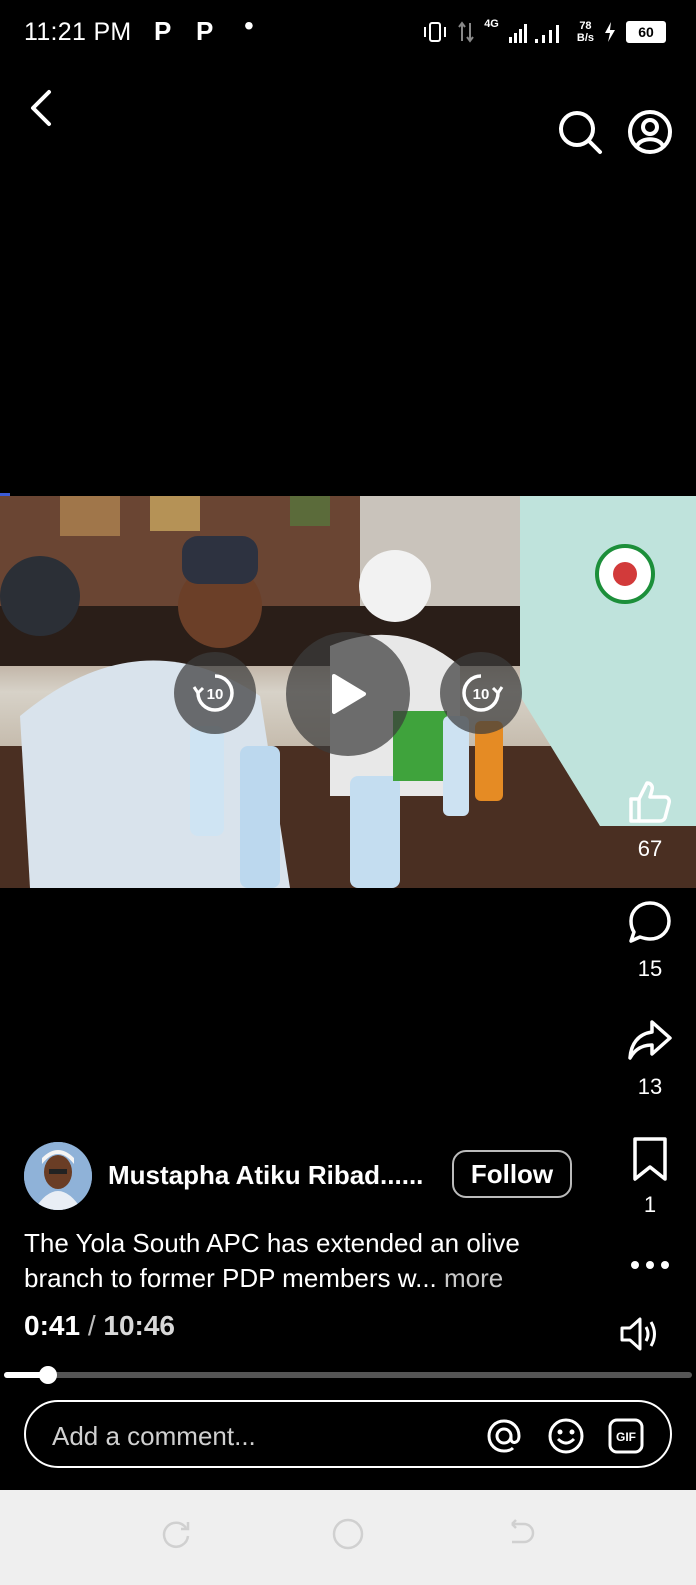 The image size is (696, 1585). I want to click on back-arrow-icon, so click(41, 108).